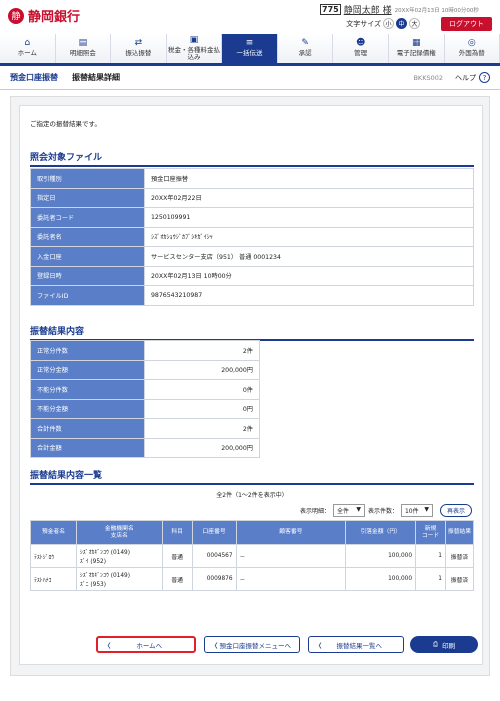  Describe the element at coordinates (305, 43) in the screenshot. I see `stamp-icon: ✎` at that location.